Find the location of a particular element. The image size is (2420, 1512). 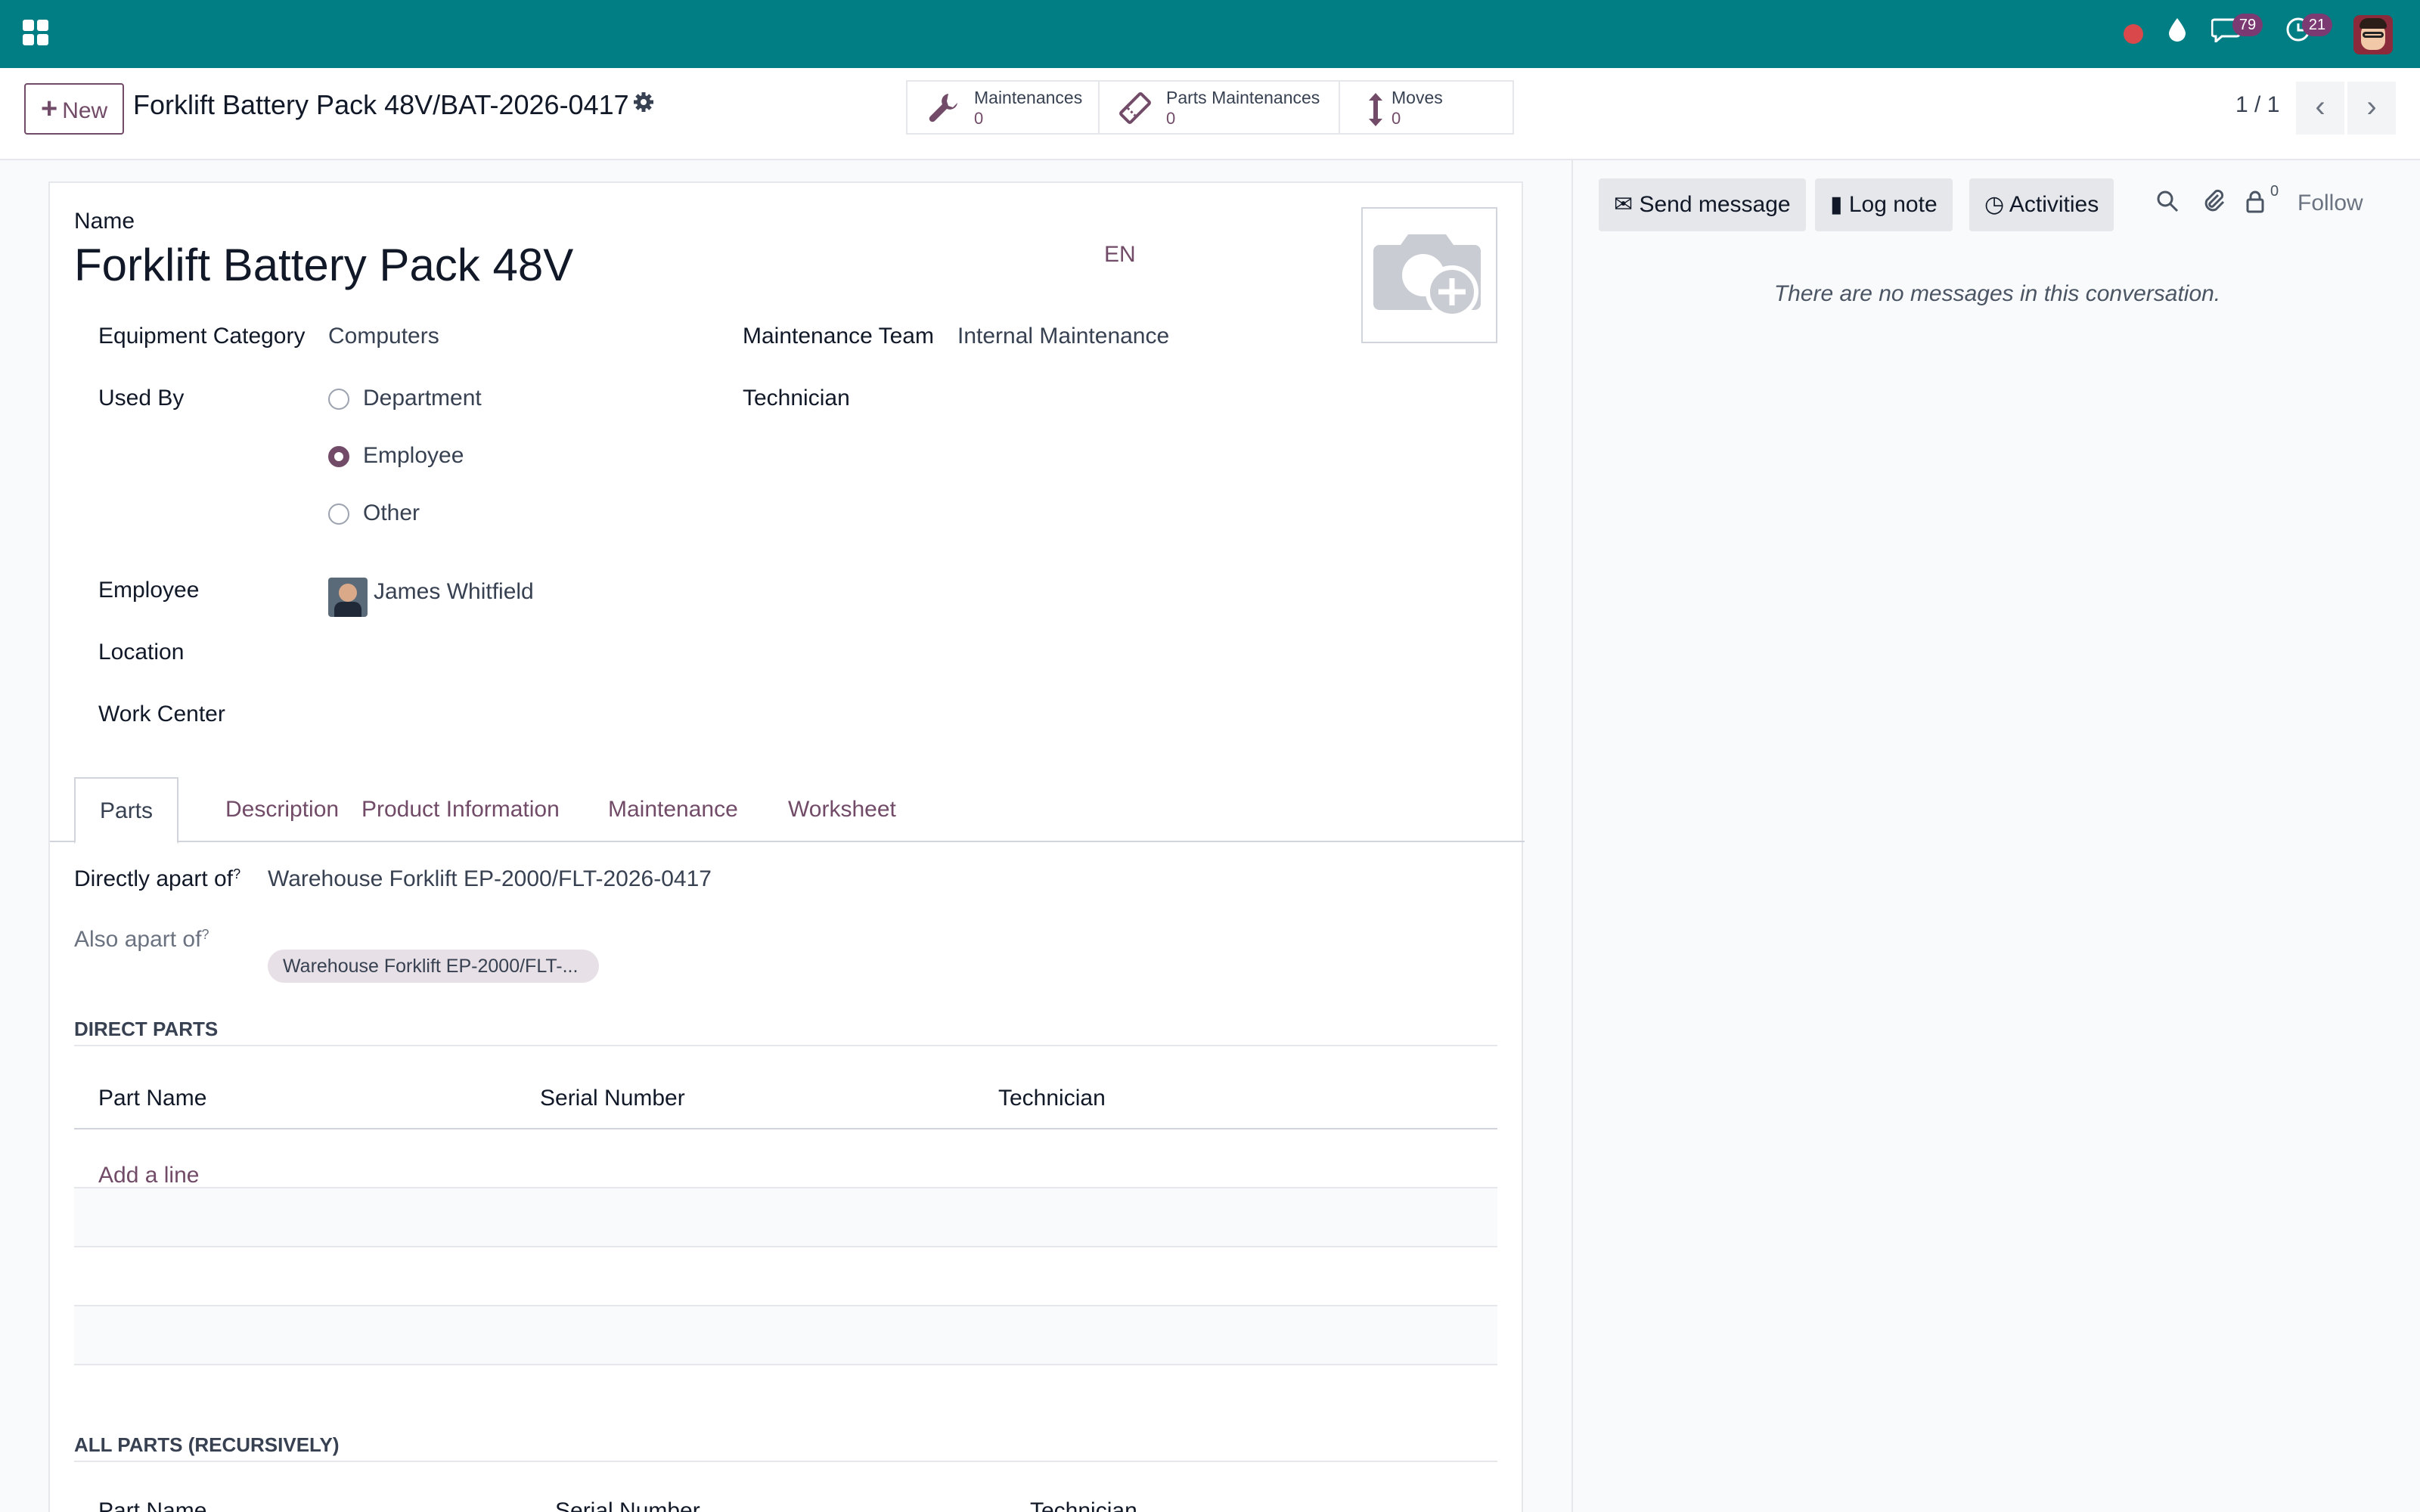

location-label: Location is located at coordinates (141, 652).